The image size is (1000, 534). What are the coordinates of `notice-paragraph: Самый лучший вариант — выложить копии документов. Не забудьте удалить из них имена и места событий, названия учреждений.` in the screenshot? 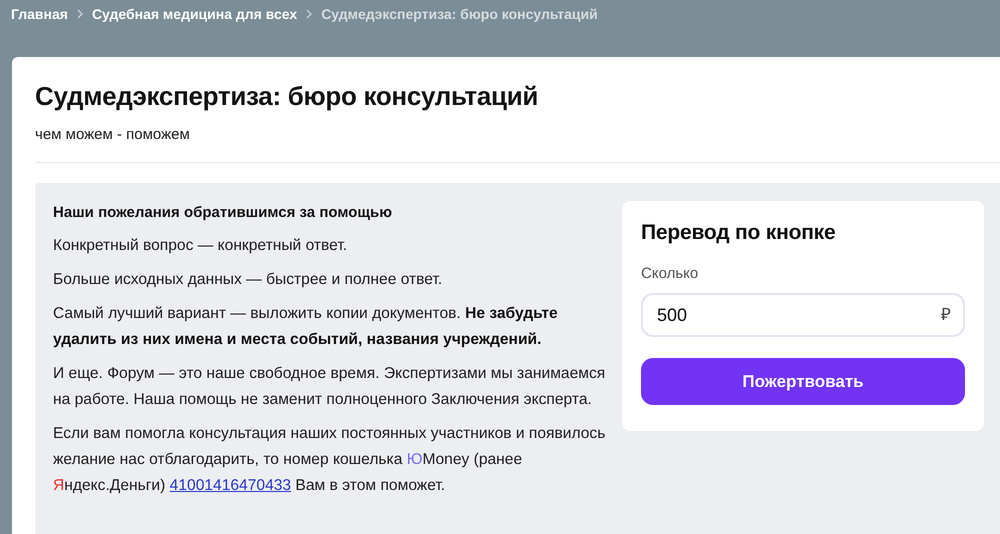 It's located at (306, 327).